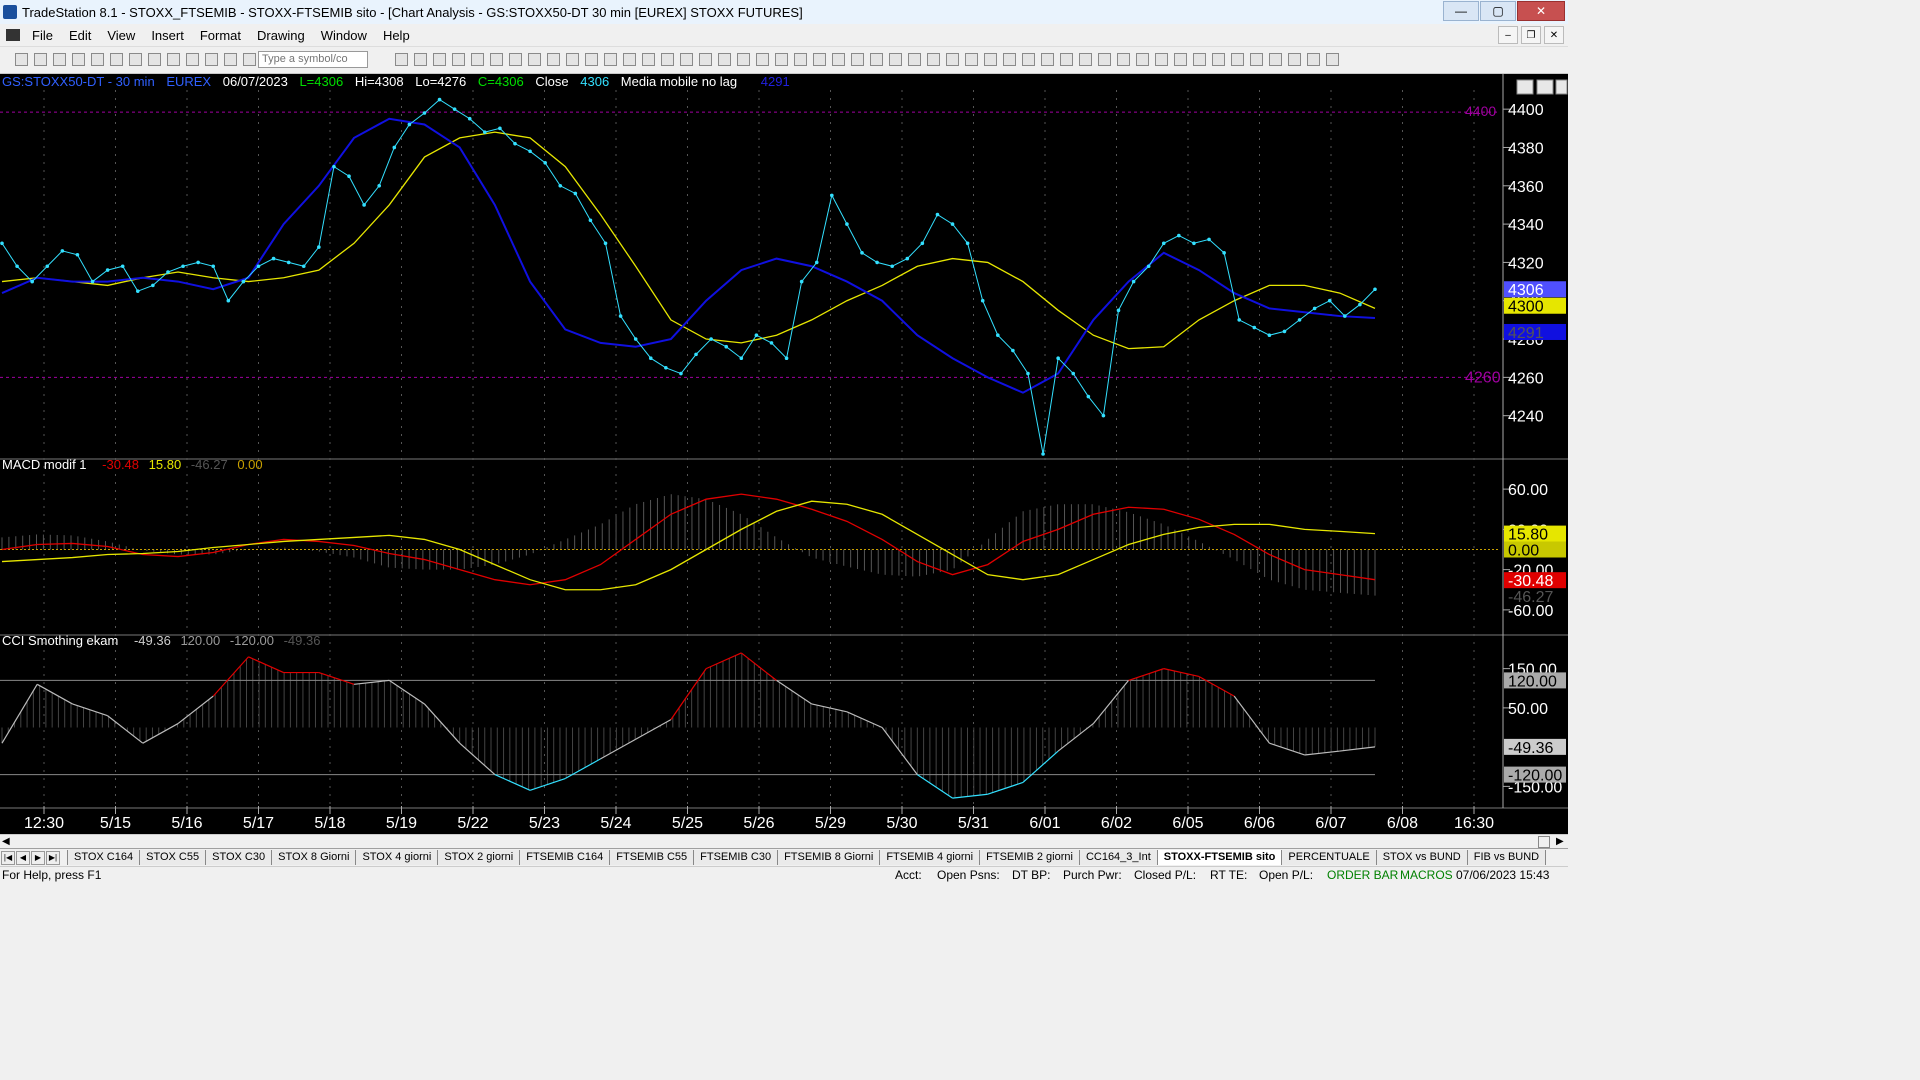  Describe the element at coordinates (1426, 875) in the screenshot. I see `macros-button: MACROS` at that location.